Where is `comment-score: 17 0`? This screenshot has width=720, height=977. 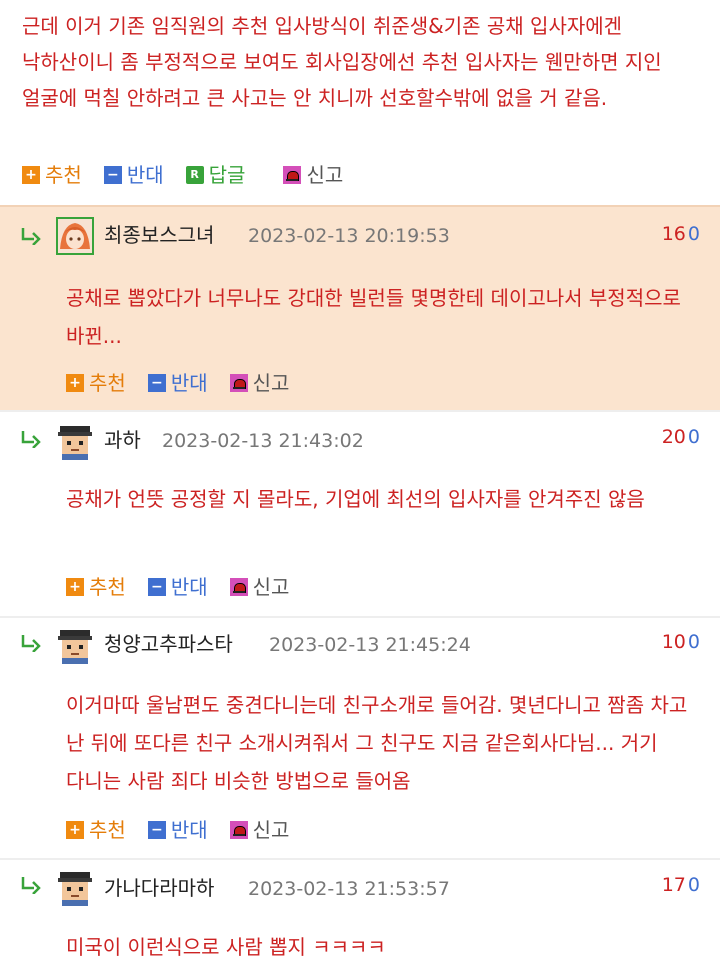
comment-score: 17 0 is located at coordinates (681, 885).